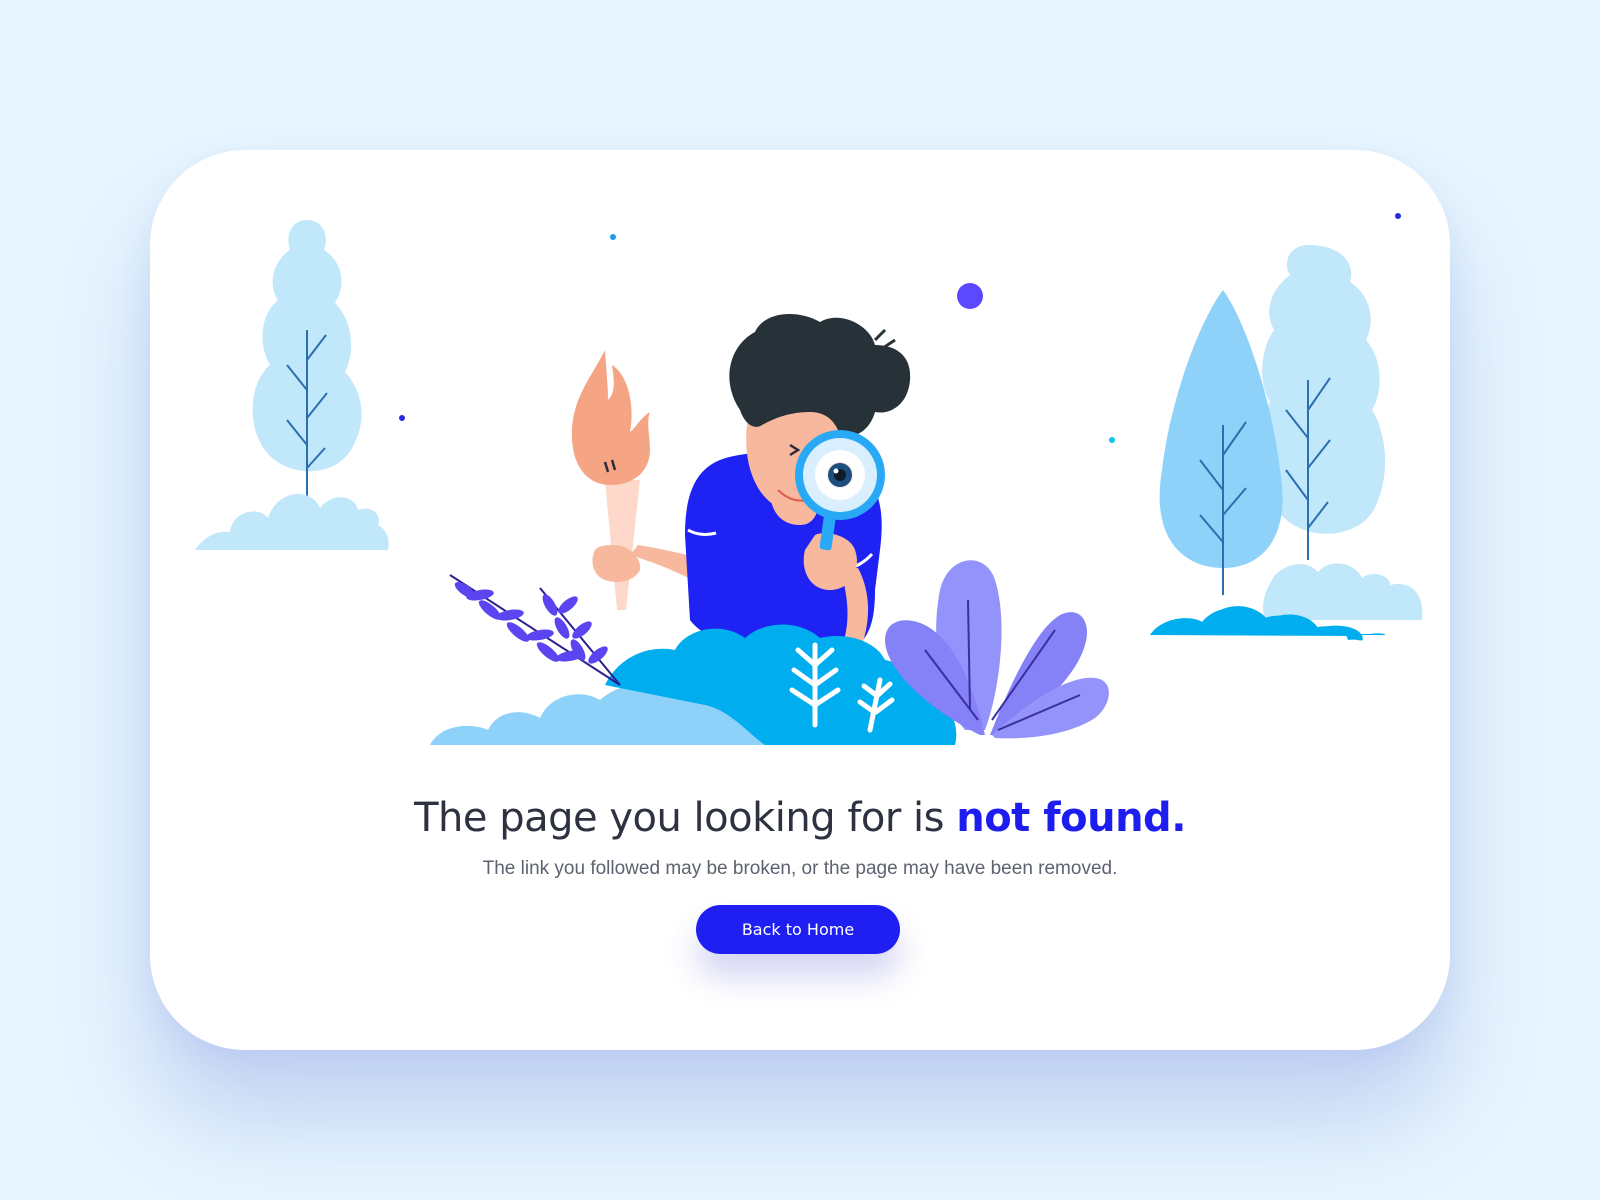  I want to click on decor-planet, so click(970, 296).